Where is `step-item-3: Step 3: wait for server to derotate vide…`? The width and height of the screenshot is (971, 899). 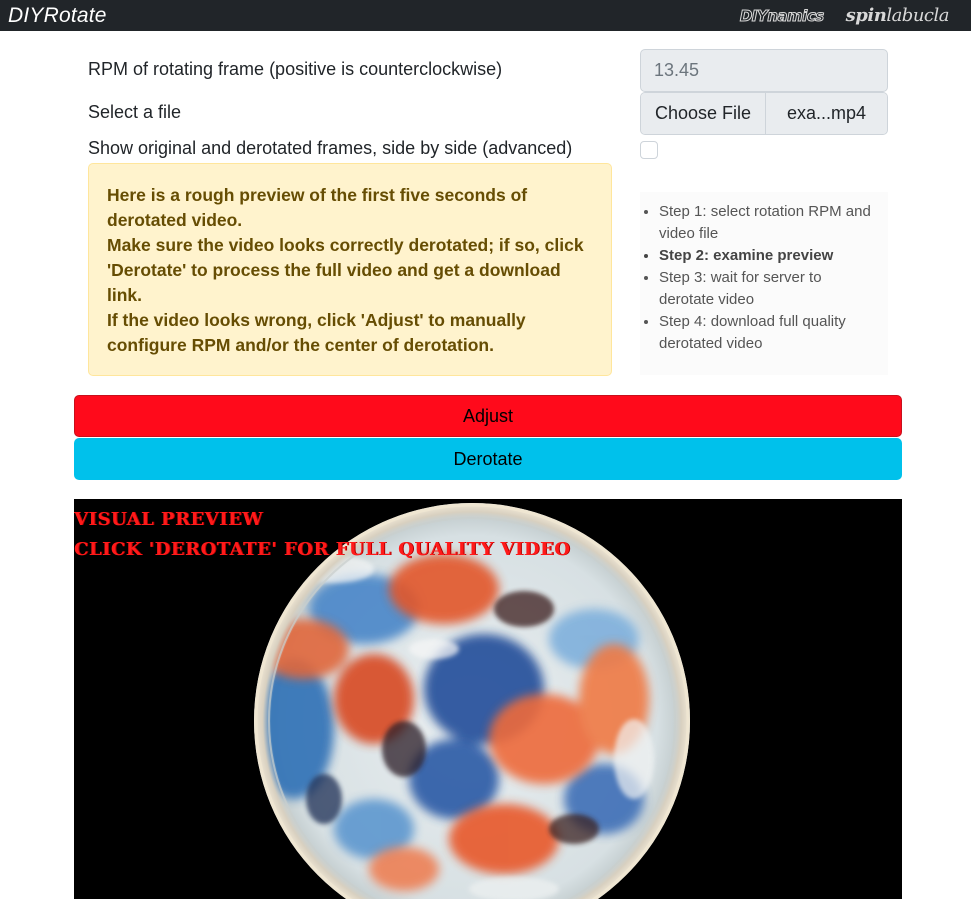
step-item-3: Step 3: wait for server to derotate vide… is located at coordinates (768, 289).